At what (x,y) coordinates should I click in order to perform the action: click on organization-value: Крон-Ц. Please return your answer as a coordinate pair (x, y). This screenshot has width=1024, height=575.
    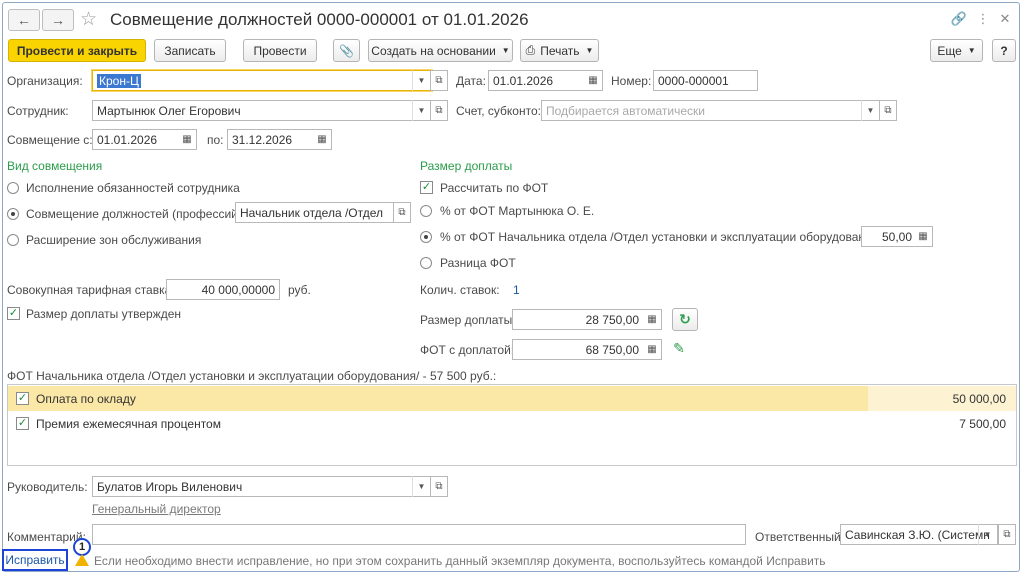
    Looking at the image, I should click on (119, 80).